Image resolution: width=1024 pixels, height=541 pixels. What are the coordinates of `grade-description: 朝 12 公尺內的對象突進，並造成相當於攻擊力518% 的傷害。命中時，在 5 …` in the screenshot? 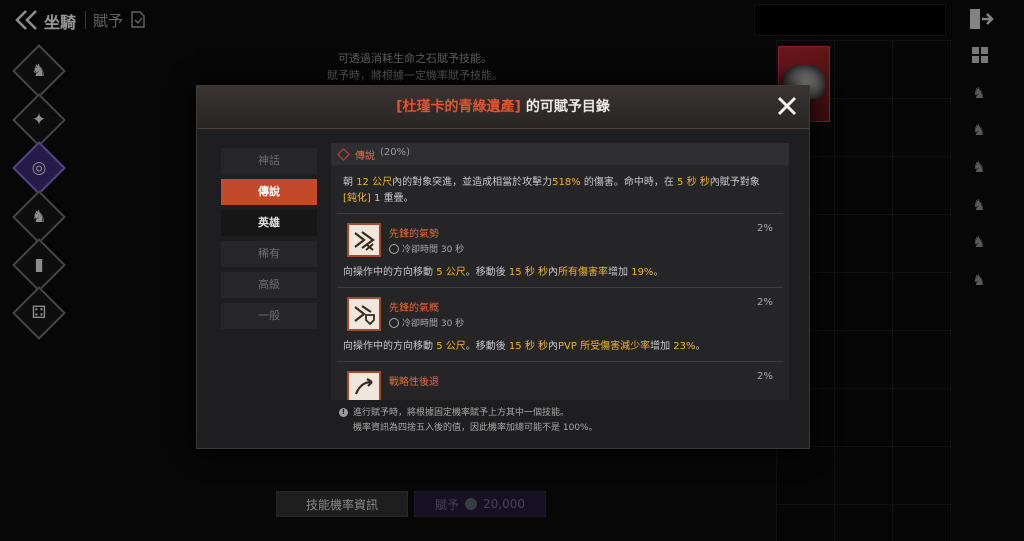 It's located at (561, 191).